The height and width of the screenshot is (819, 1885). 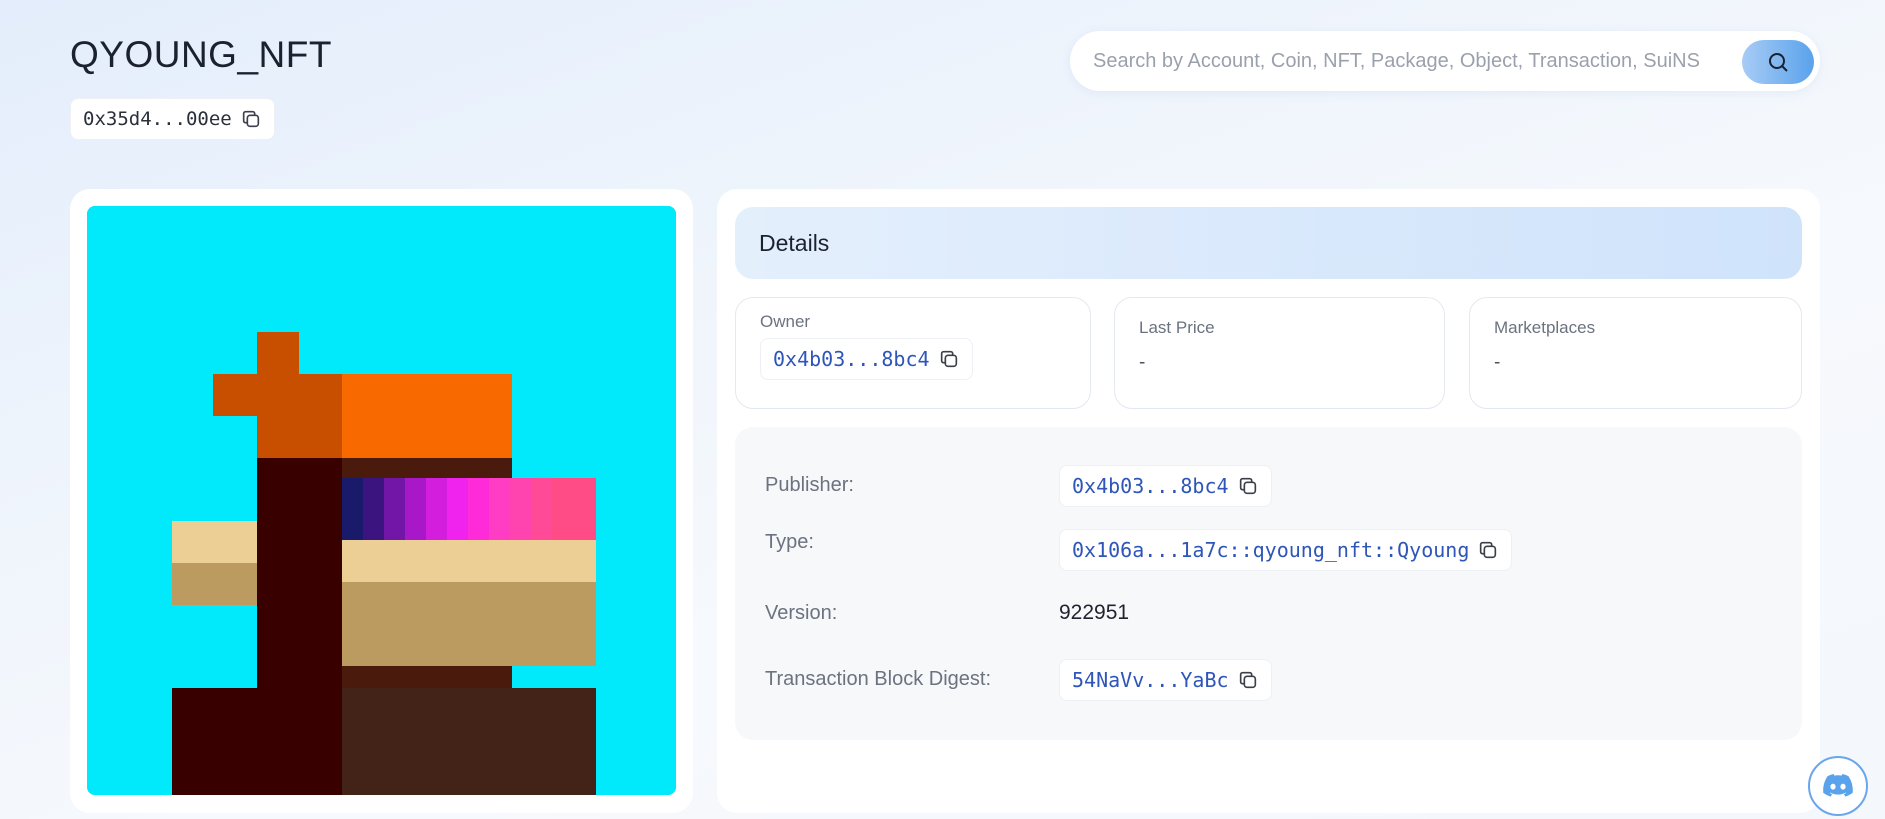 I want to click on discord-button, so click(x=1838, y=786).